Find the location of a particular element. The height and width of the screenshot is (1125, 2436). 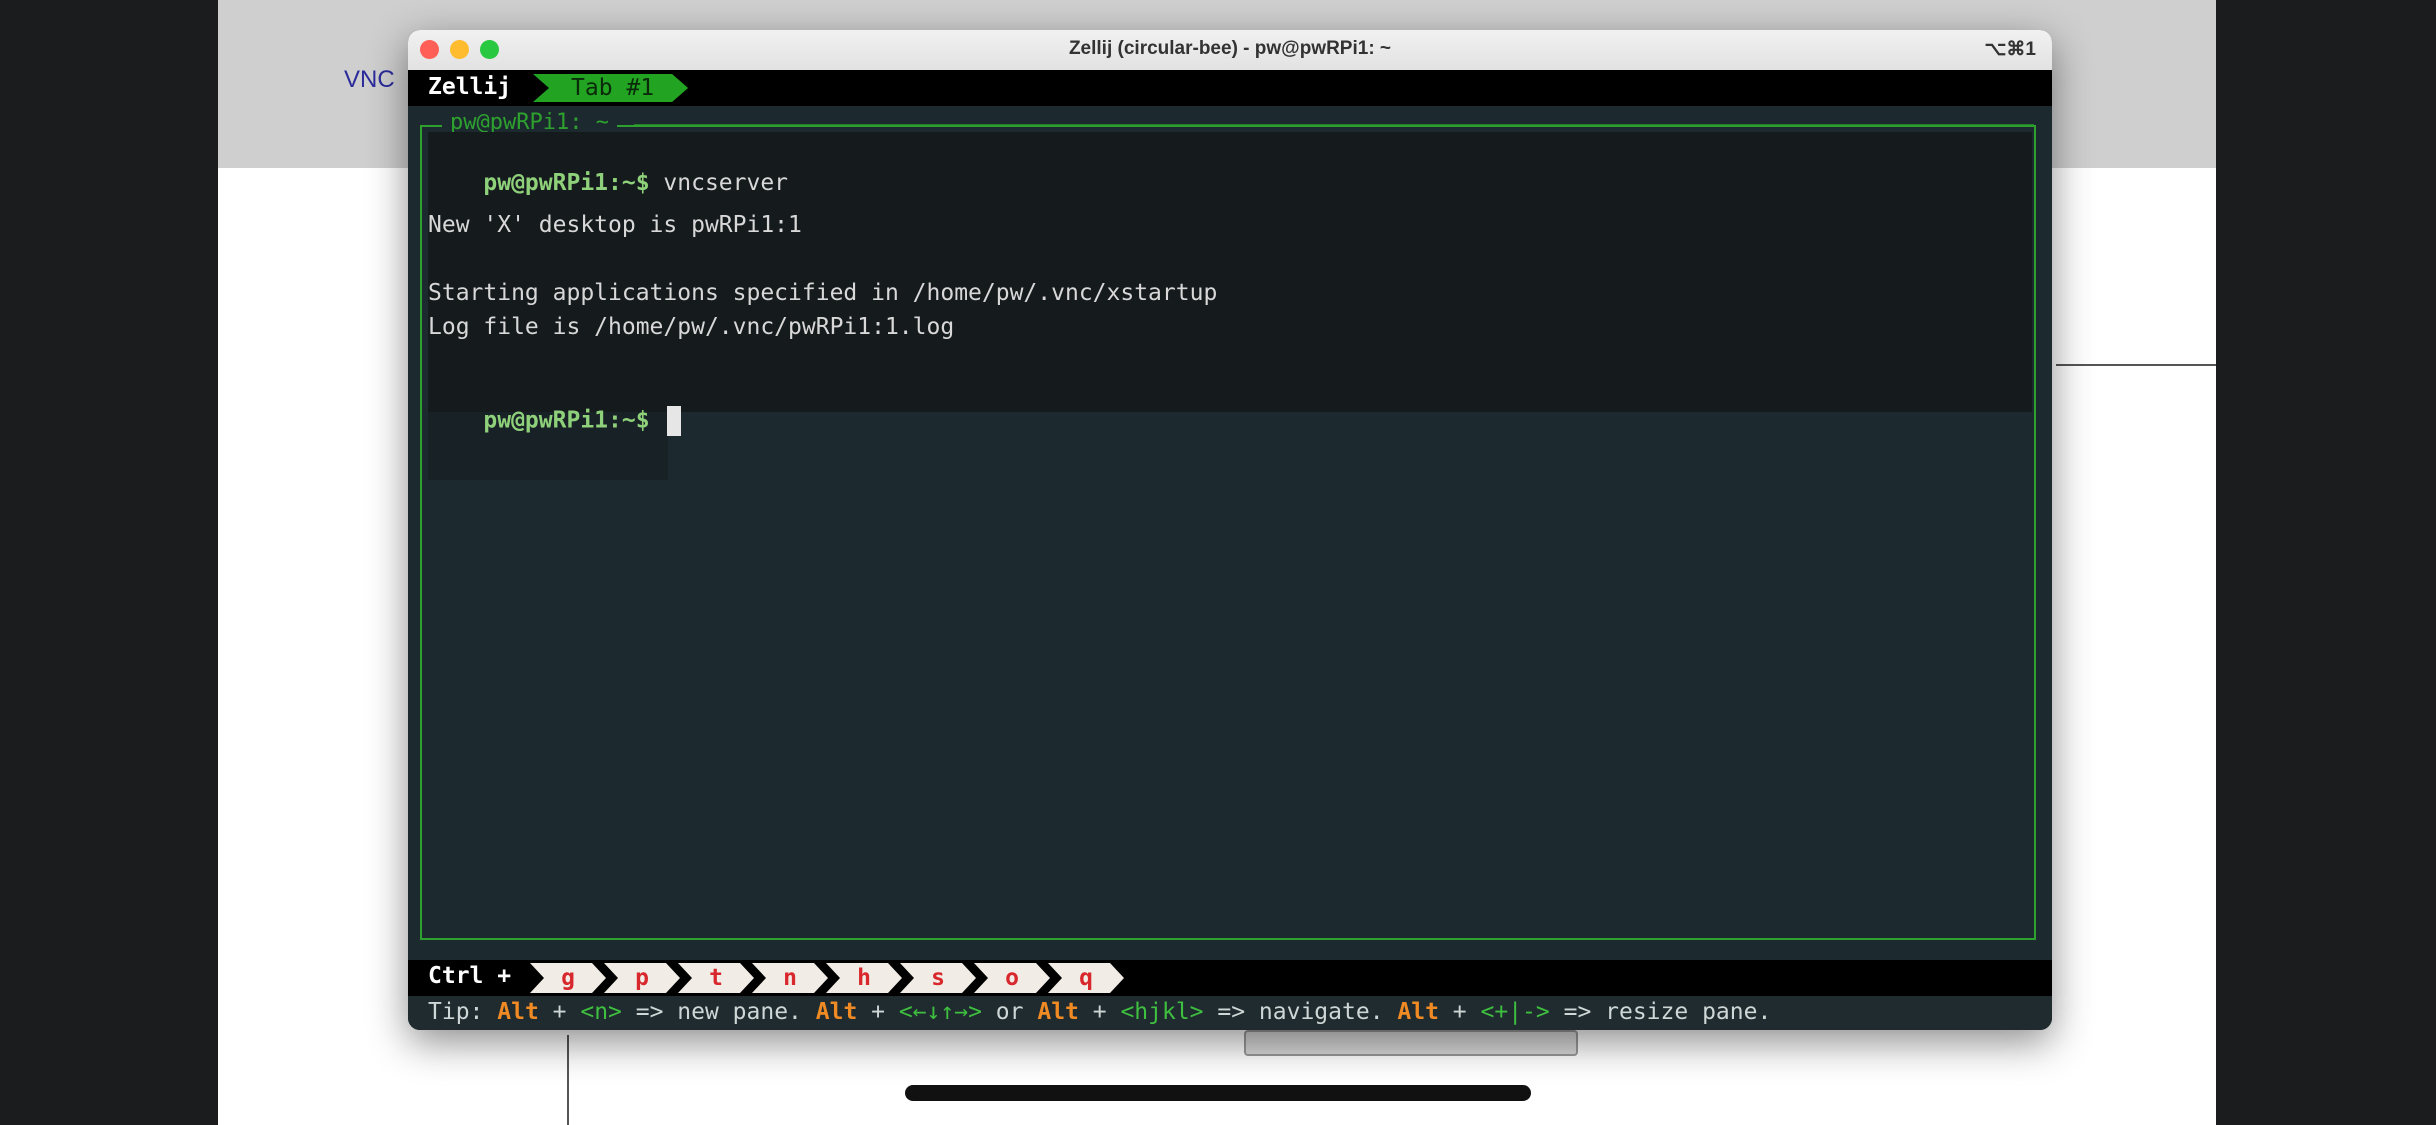

ctrl-label: Ctrl + is located at coordinates (470, 976).